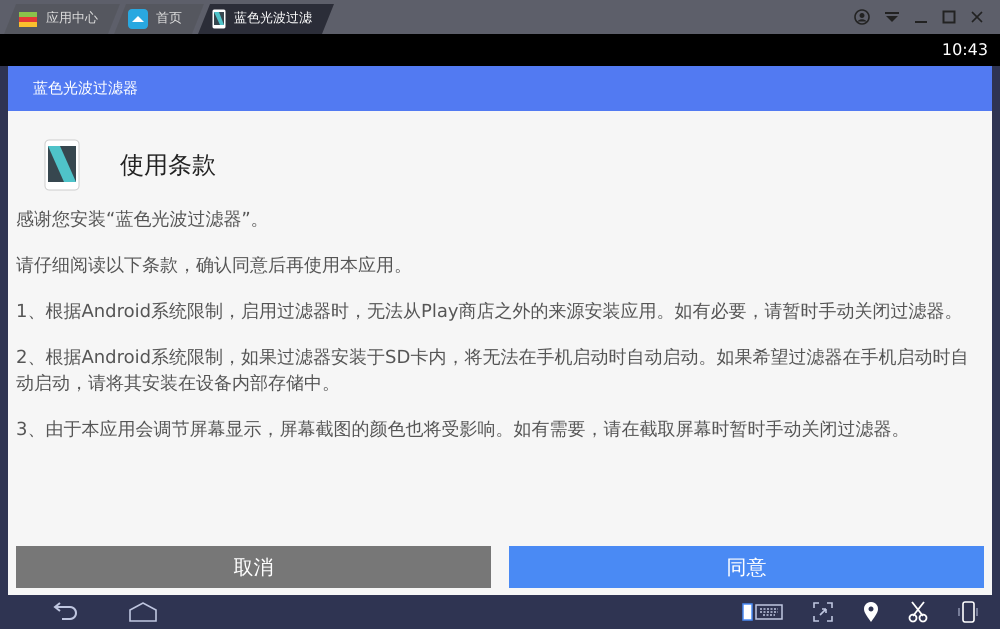 Image resolution: width=1000 pixels, height=629 pixels. Describe the element at coordinates (168, 165) in the screenshot. I see `dialog-title: 使用条款` at that location.